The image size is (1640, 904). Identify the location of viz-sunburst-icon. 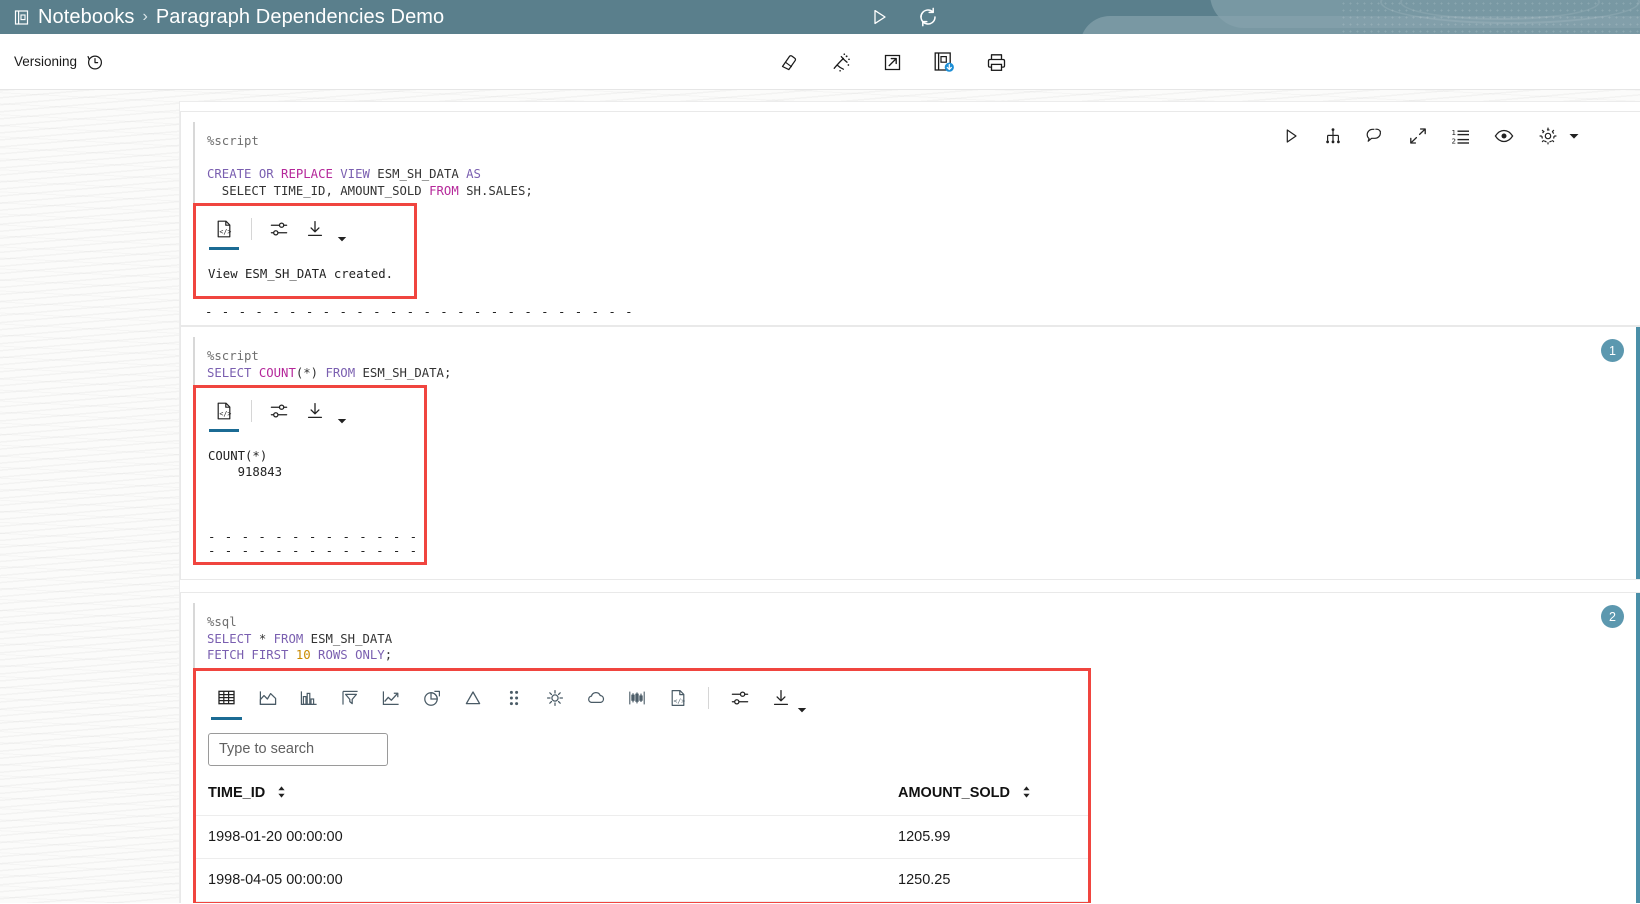
(554, 698).